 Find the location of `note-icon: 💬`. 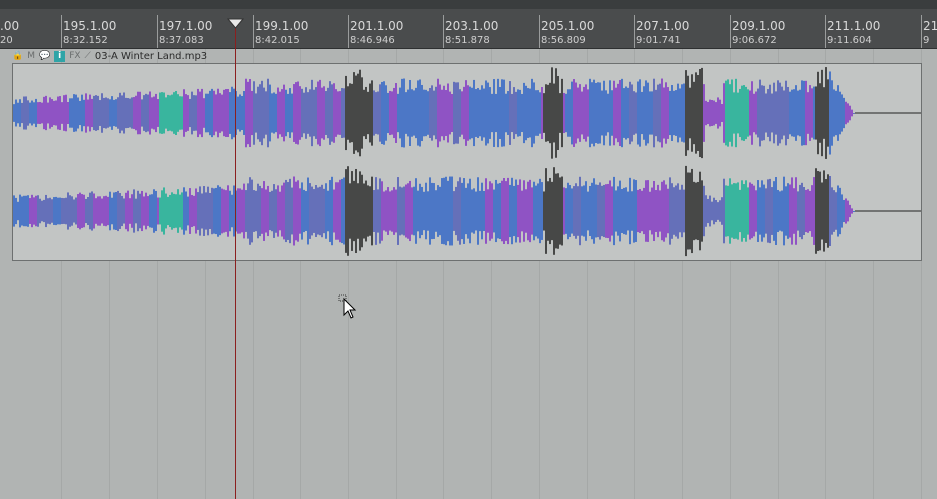

note-icon: 💬 is located at coordinates (44, 56).